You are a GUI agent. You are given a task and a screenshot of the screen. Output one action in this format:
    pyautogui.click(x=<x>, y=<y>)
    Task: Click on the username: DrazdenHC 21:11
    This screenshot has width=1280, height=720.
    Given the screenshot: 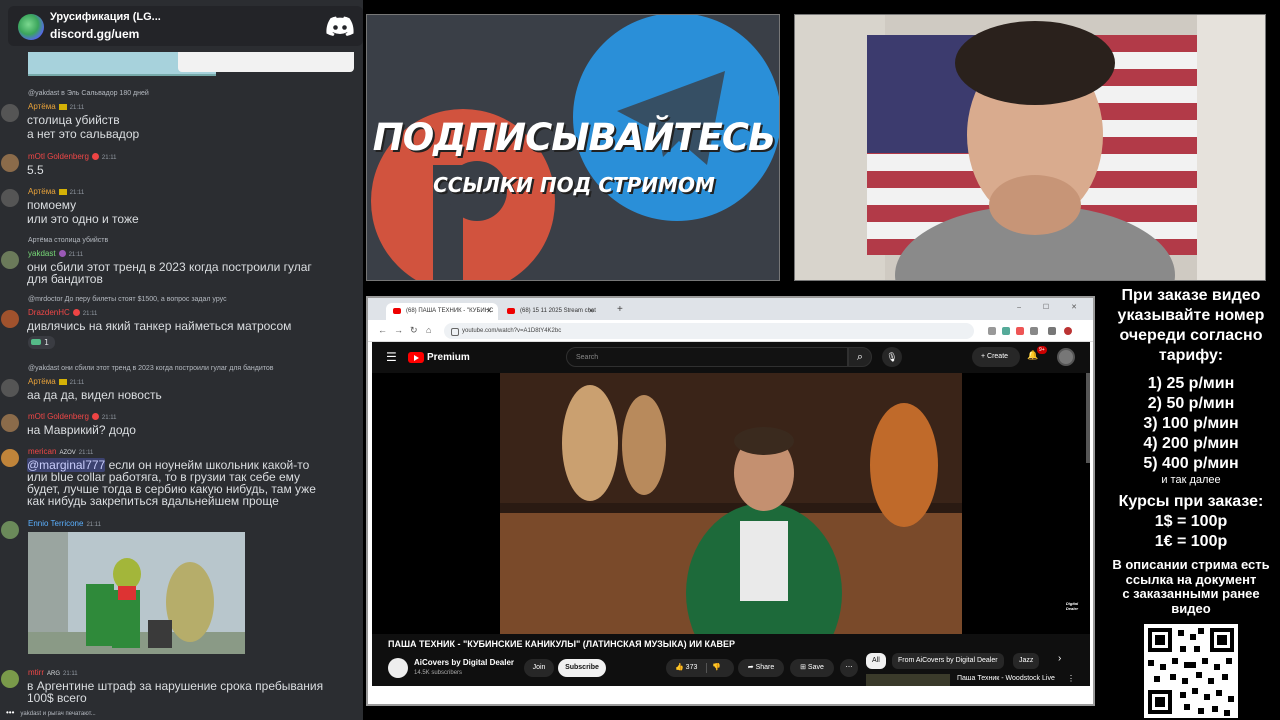 What is the action you would take?
    pyautogui.click(x=62, y=312)
    